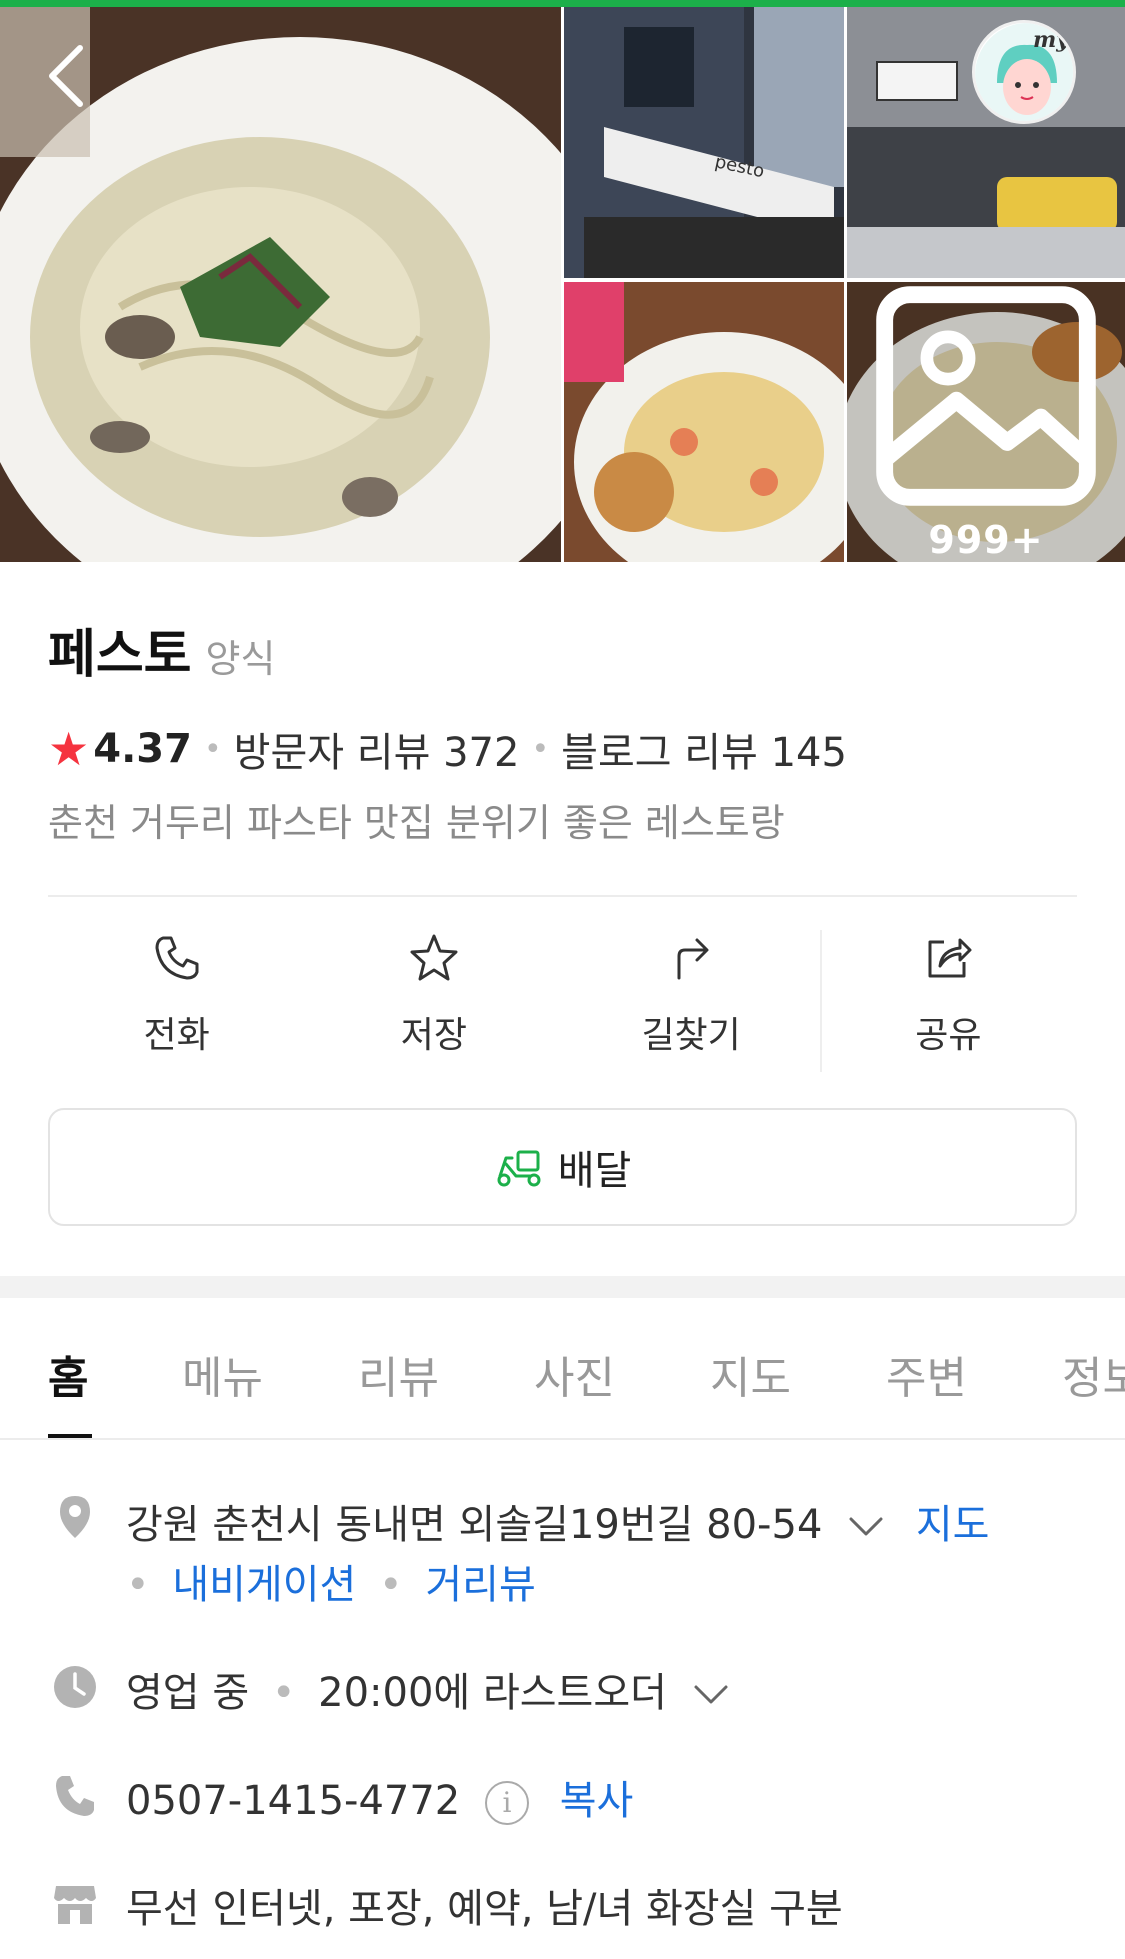  I want to click on tab-reviews: 리뷰, so click(398, 1374).